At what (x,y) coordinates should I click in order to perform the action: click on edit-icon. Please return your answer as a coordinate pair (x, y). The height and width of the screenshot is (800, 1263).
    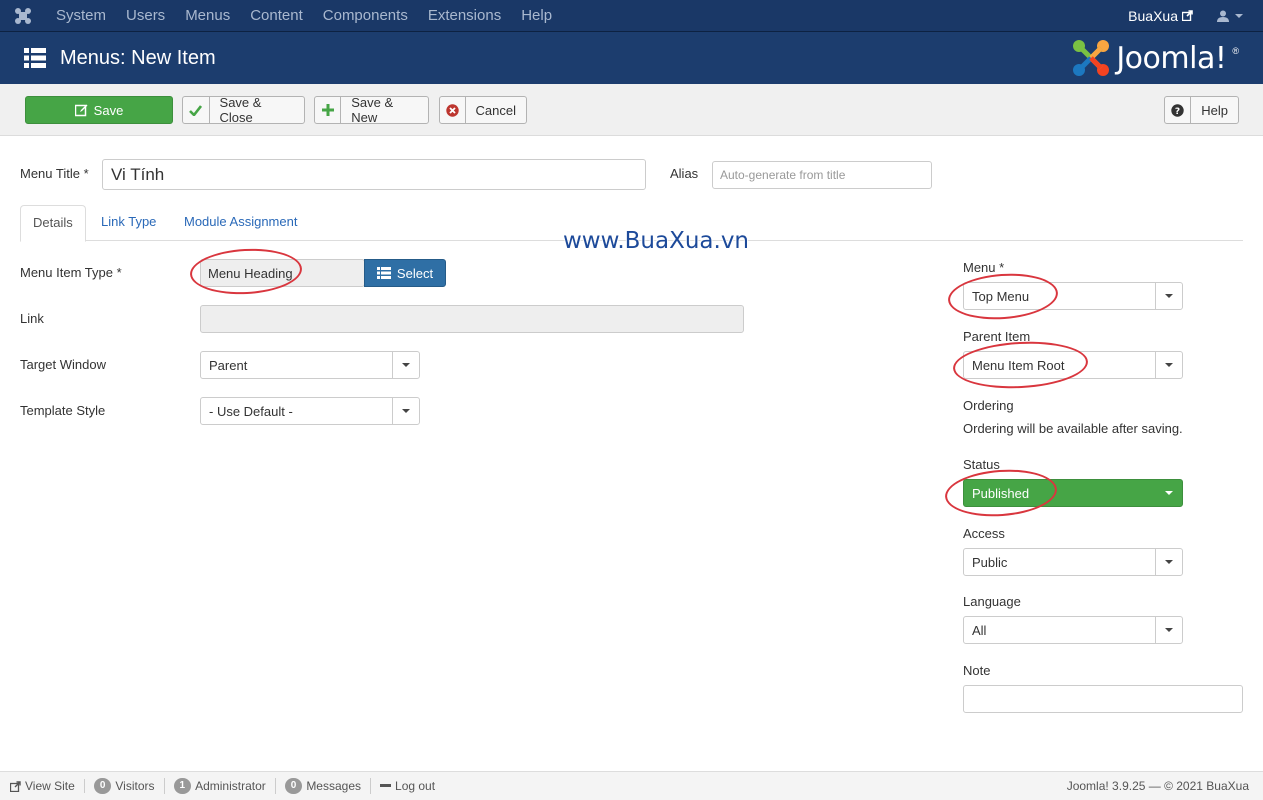
    Looking at the image, I should click on (81, 110).